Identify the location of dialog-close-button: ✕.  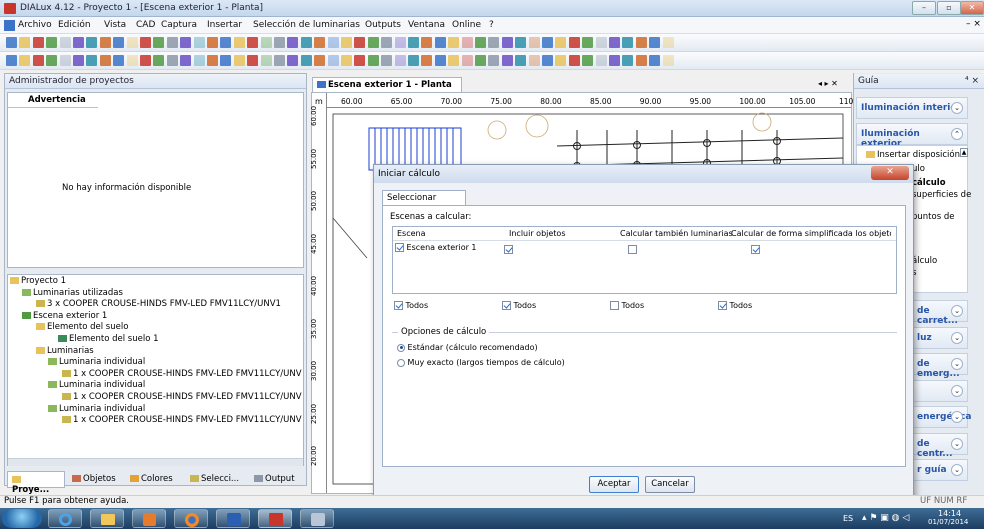
(890, 173).